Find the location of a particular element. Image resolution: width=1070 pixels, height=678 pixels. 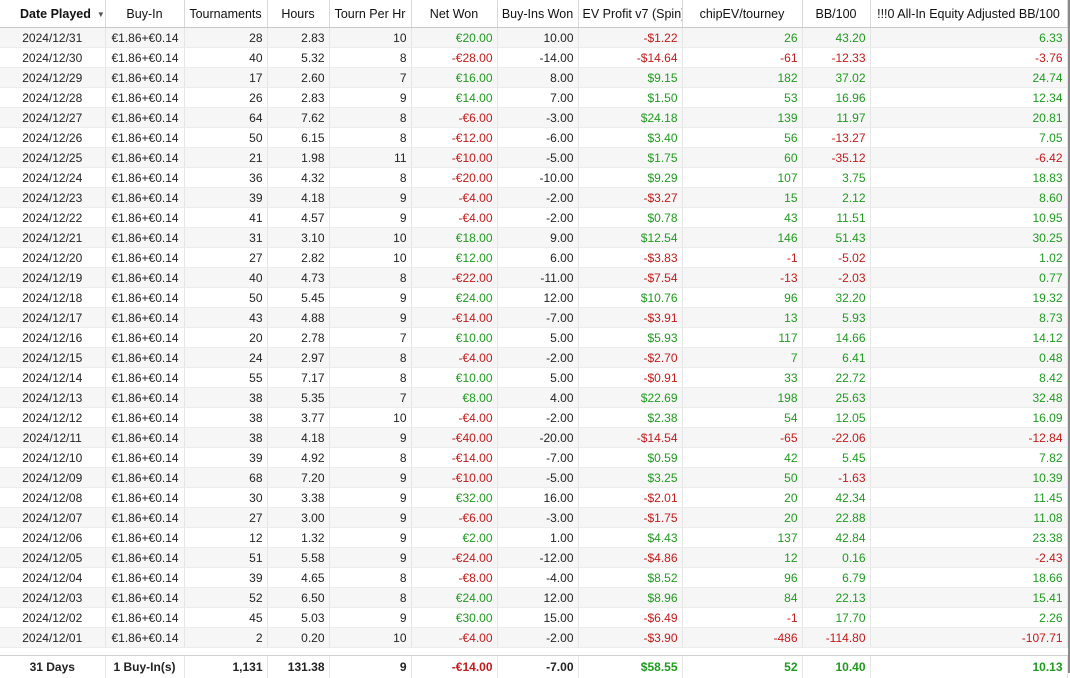

bb-100-cell: -22.06 is located at coordinates (836, 438).